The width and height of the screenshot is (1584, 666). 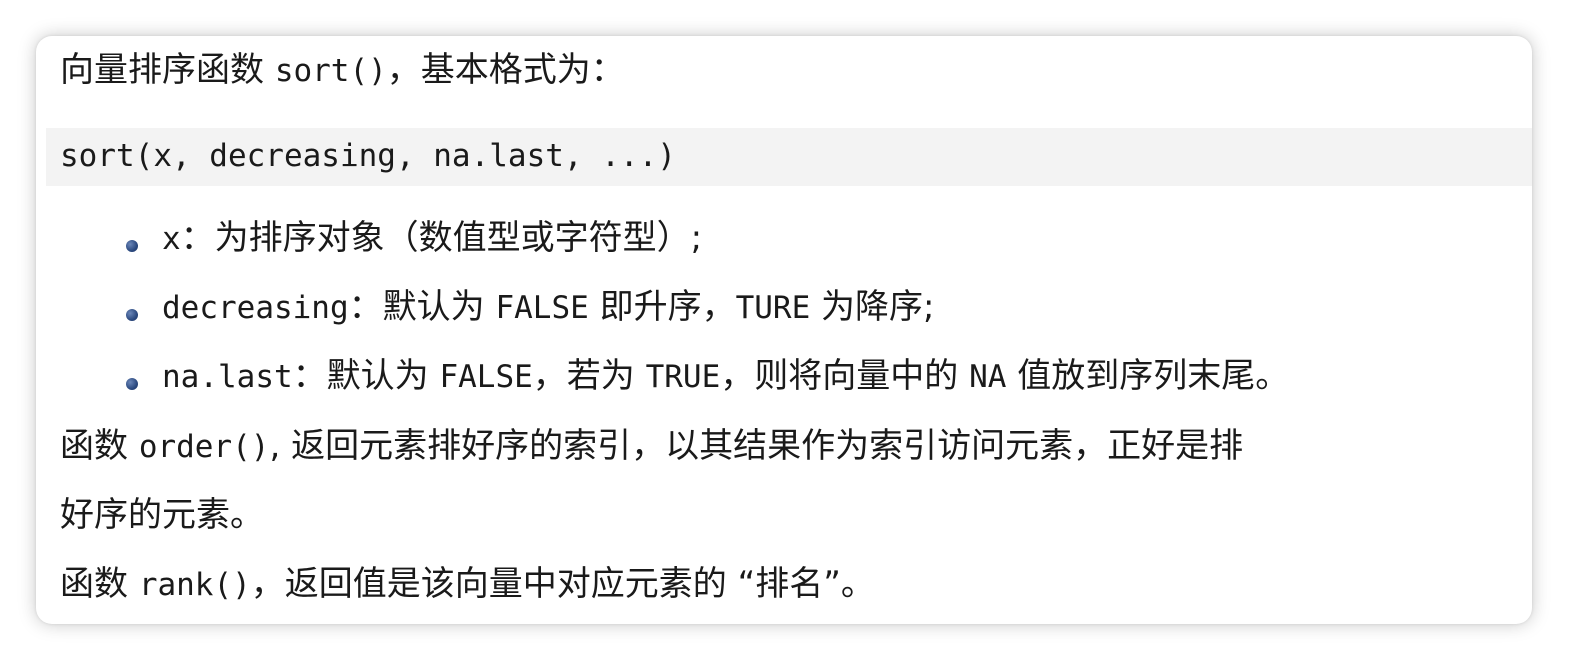 I want to click on bullet-desc: ，则将向量中的, so click(x=845, y=376).